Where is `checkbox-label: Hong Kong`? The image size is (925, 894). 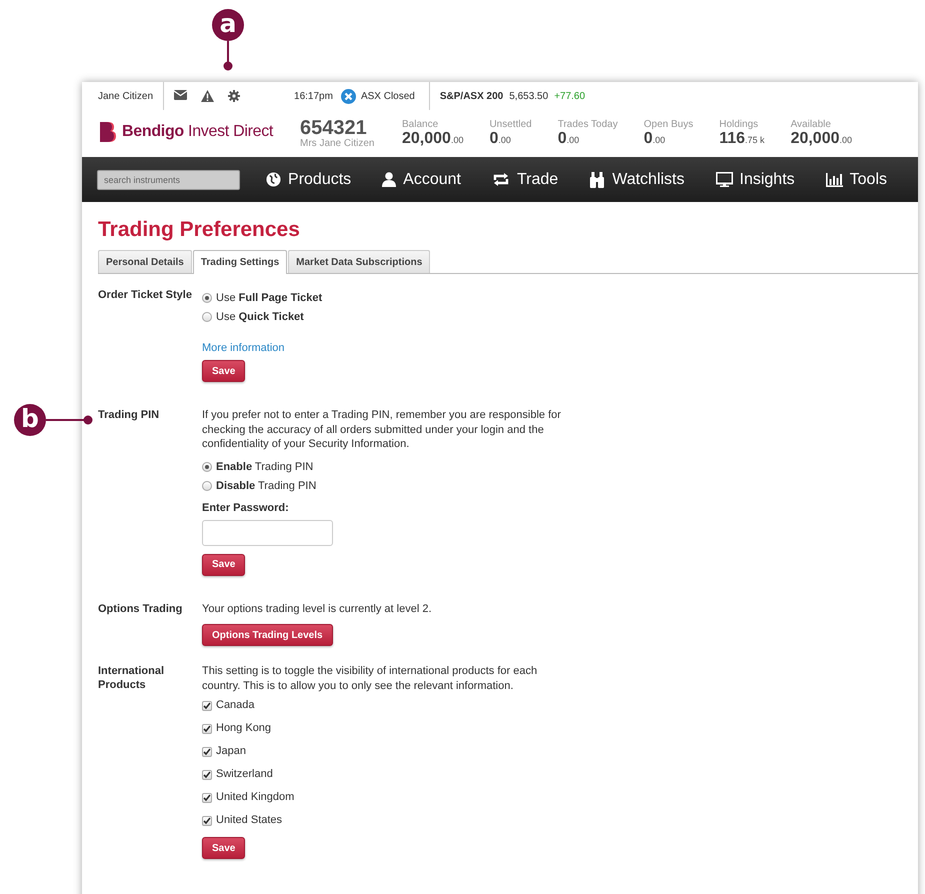
checkbox-label: Hong Kong is located at coordinates (244, 728).